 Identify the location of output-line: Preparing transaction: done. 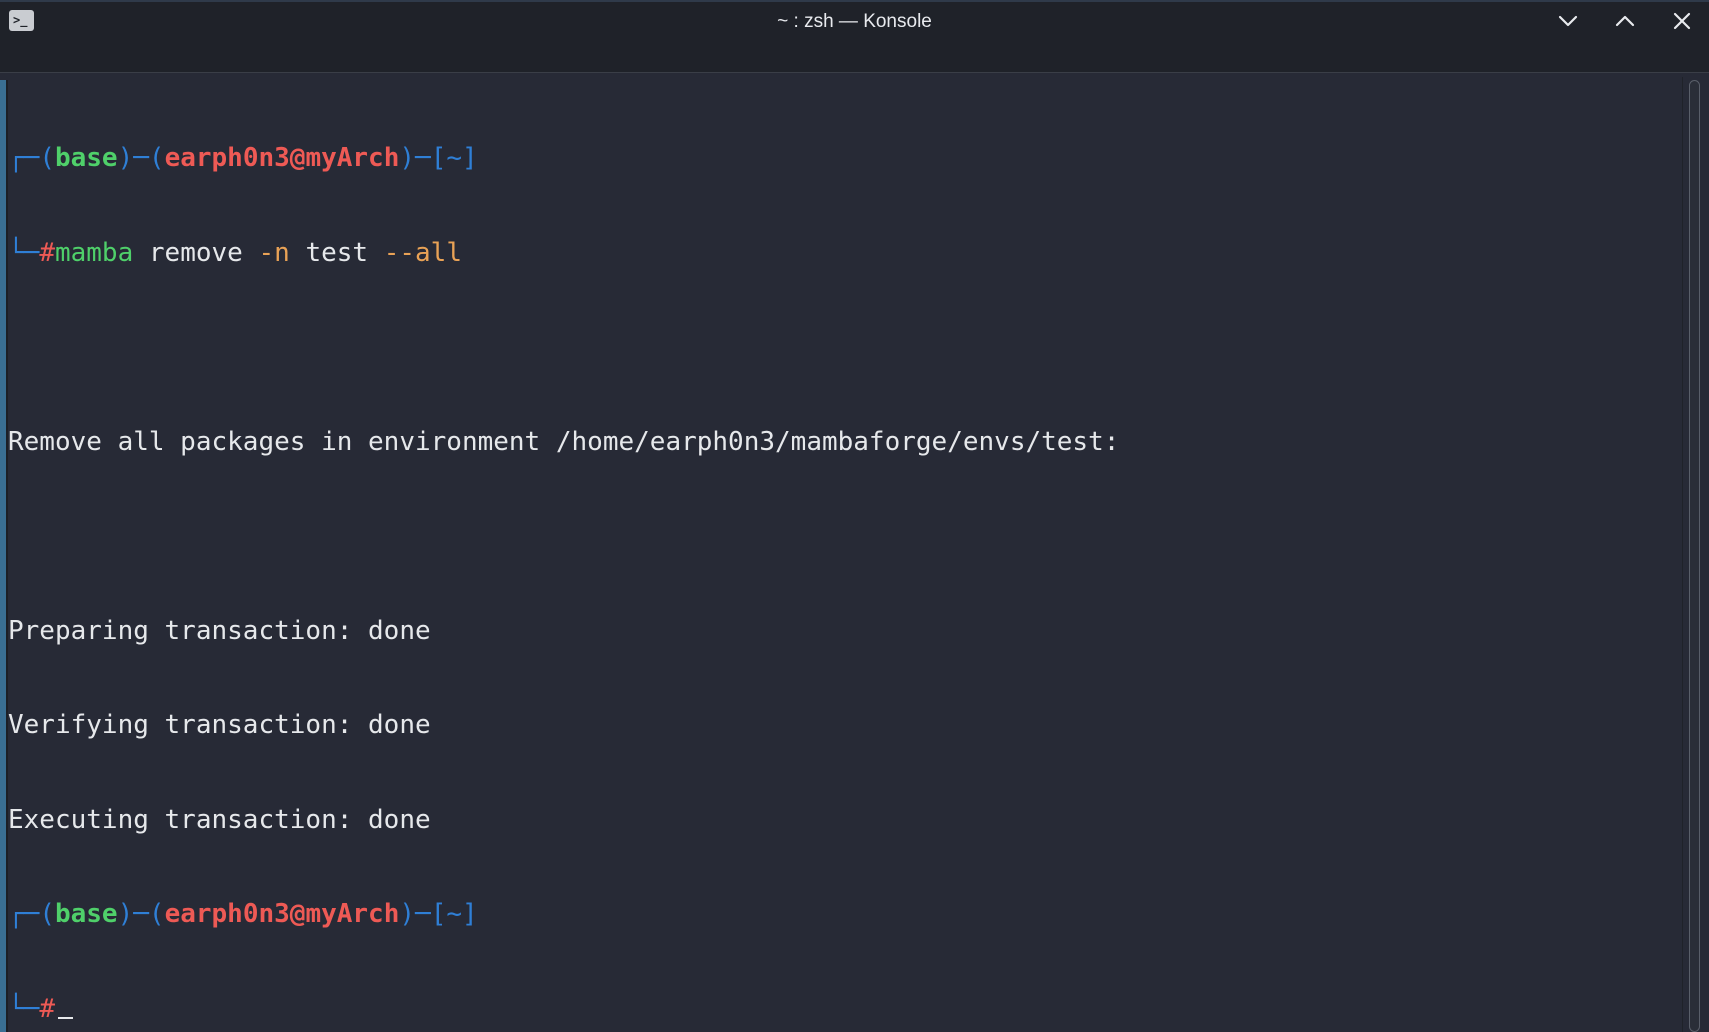
(219, 630).